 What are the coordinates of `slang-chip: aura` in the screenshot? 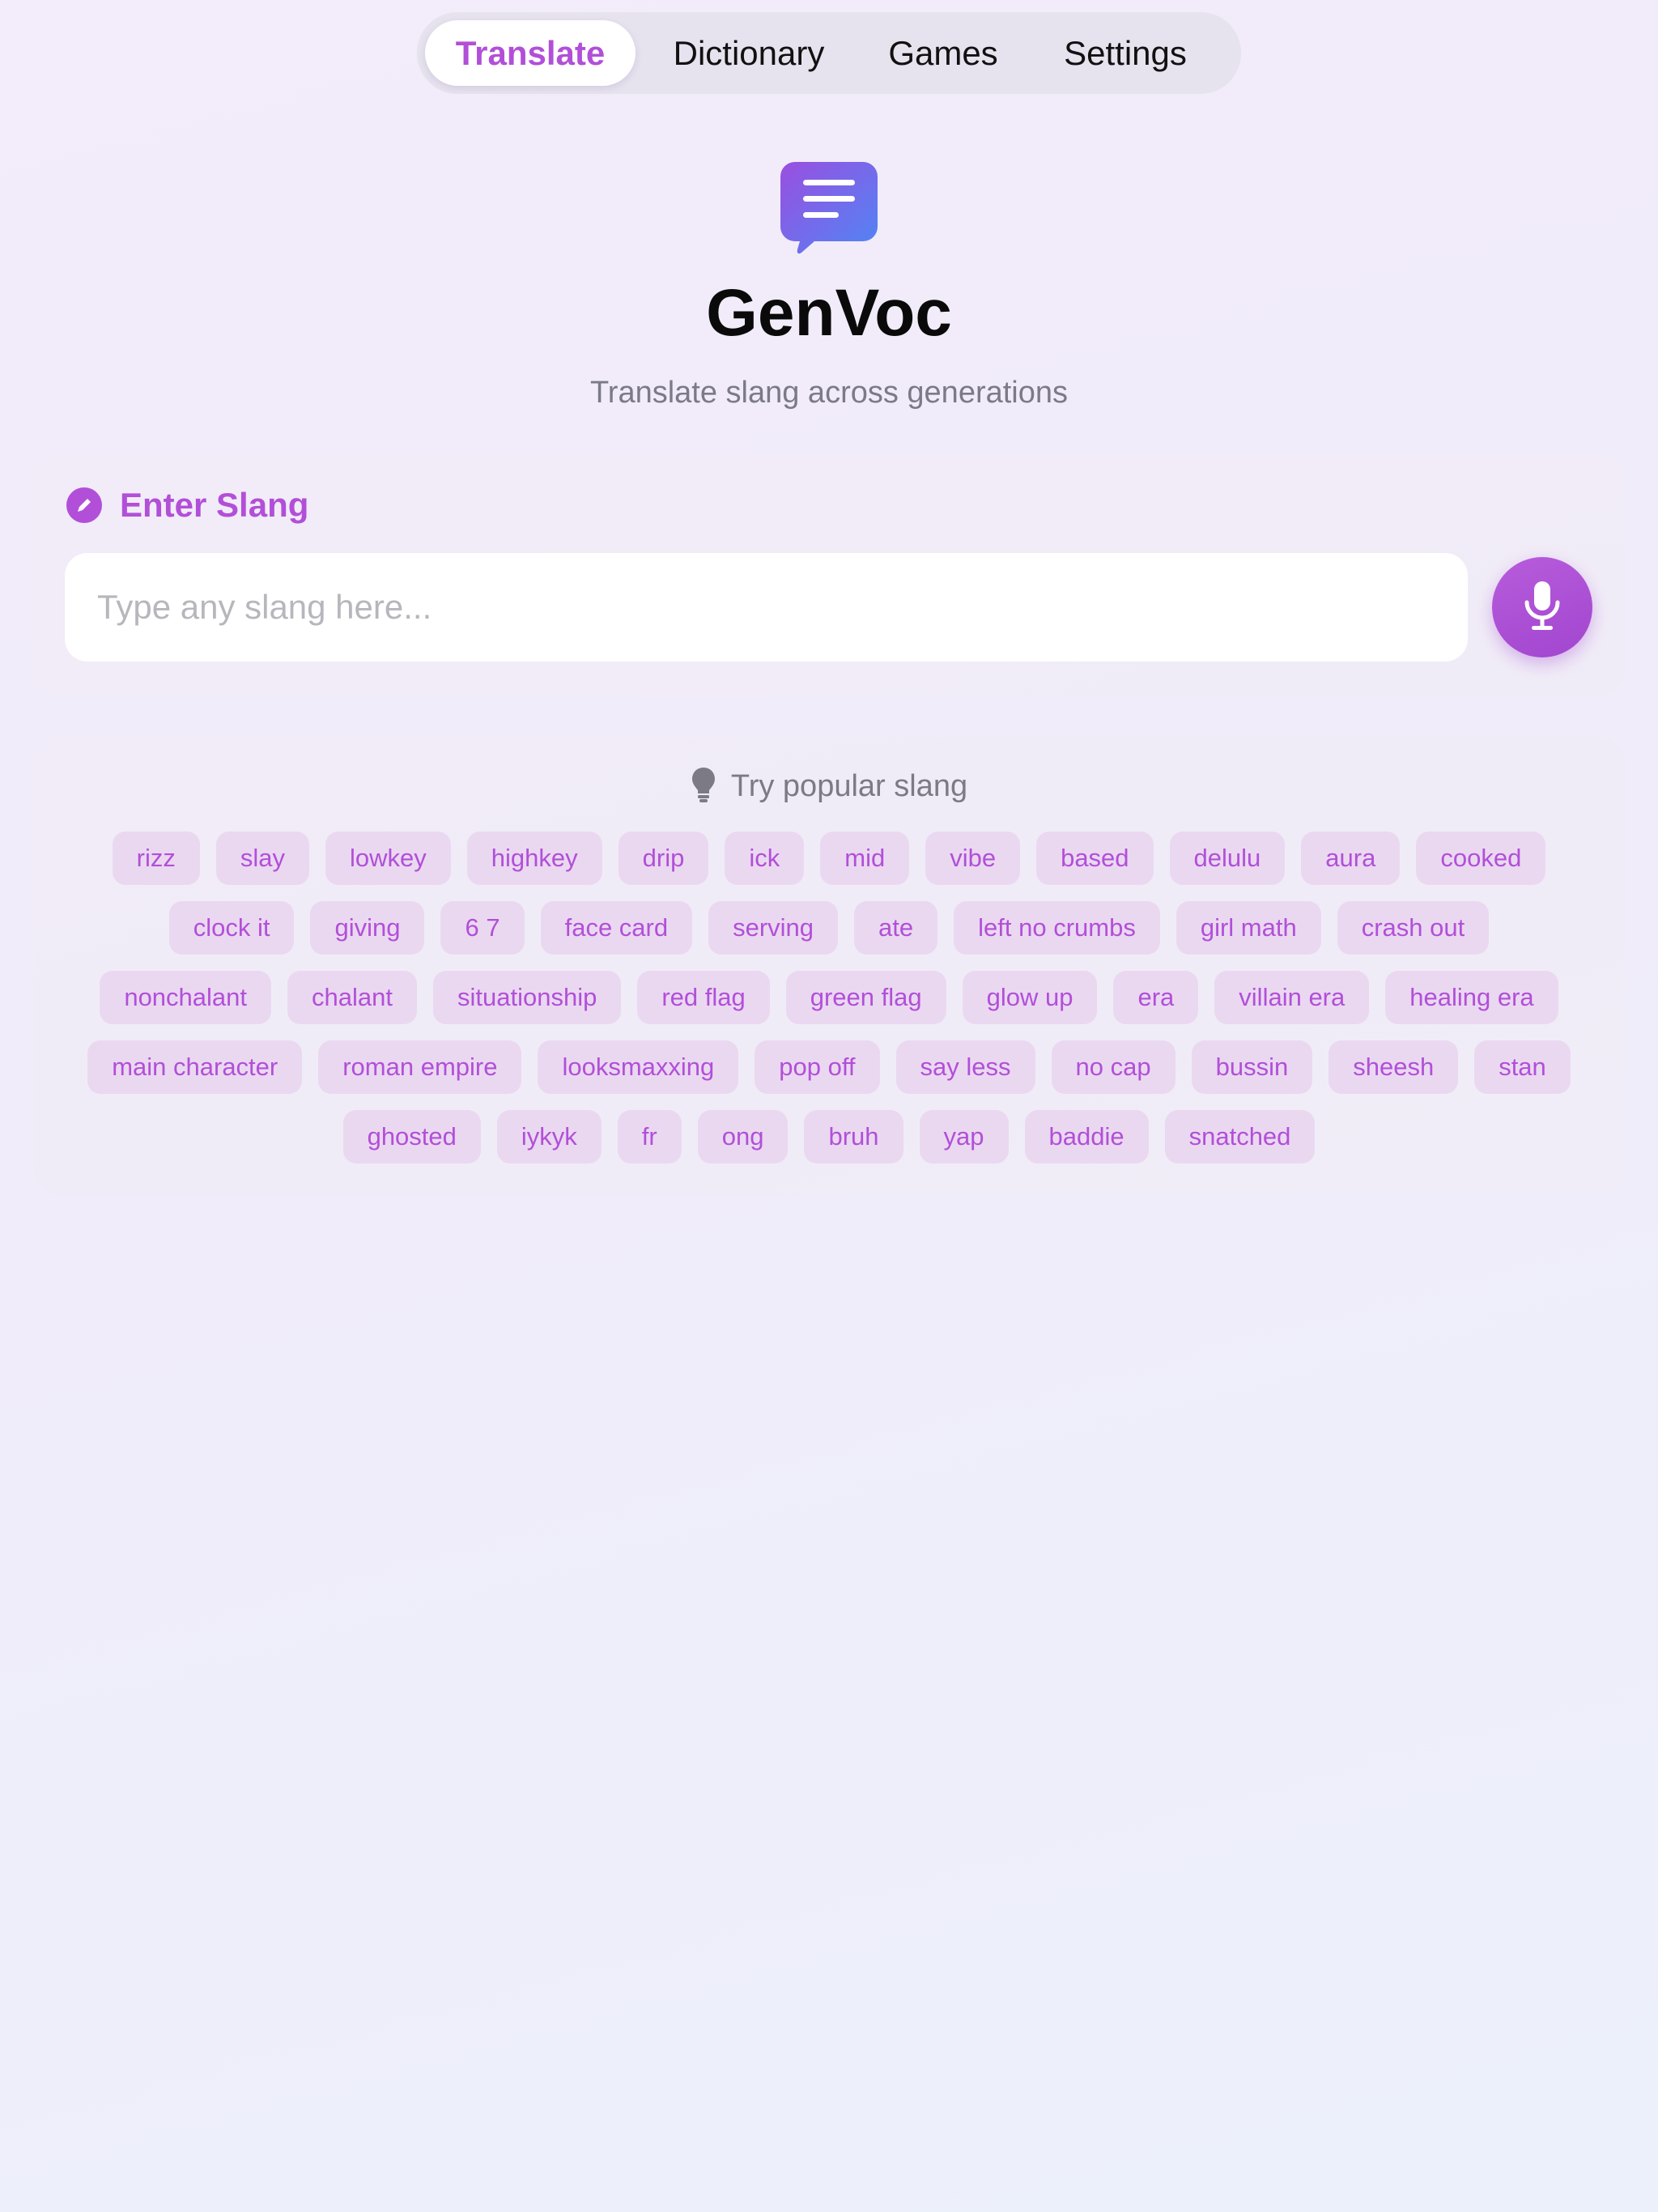 It's located at (1351, 859).